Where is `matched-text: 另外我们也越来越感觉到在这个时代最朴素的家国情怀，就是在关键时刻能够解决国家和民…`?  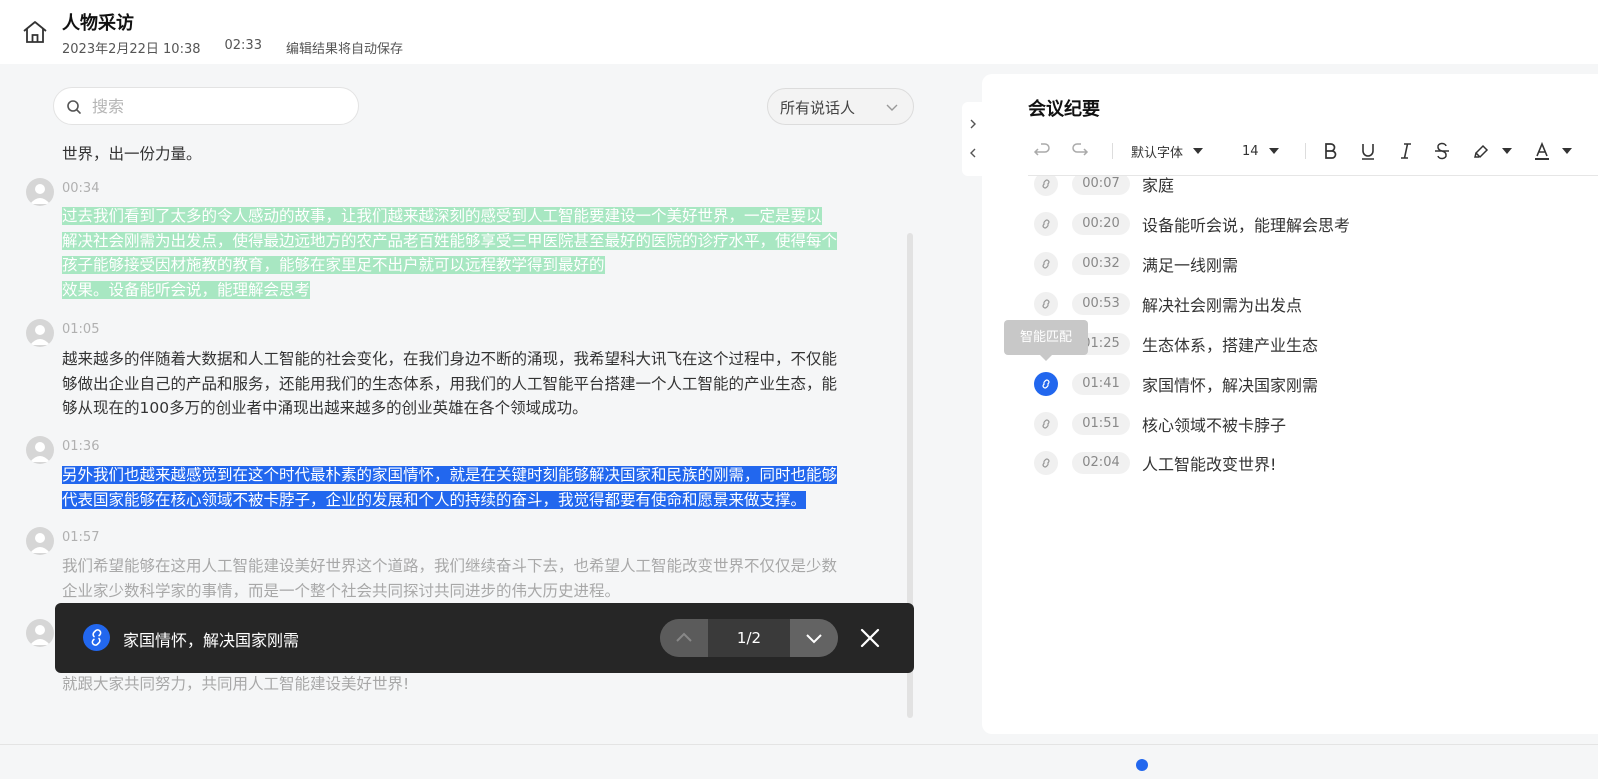
matched-text: 另外我们也越来越感觉到在这个时代最朴素的家国情怀，就是在关键时刻能够解决国家和民… is located at coordinates (450, 475).